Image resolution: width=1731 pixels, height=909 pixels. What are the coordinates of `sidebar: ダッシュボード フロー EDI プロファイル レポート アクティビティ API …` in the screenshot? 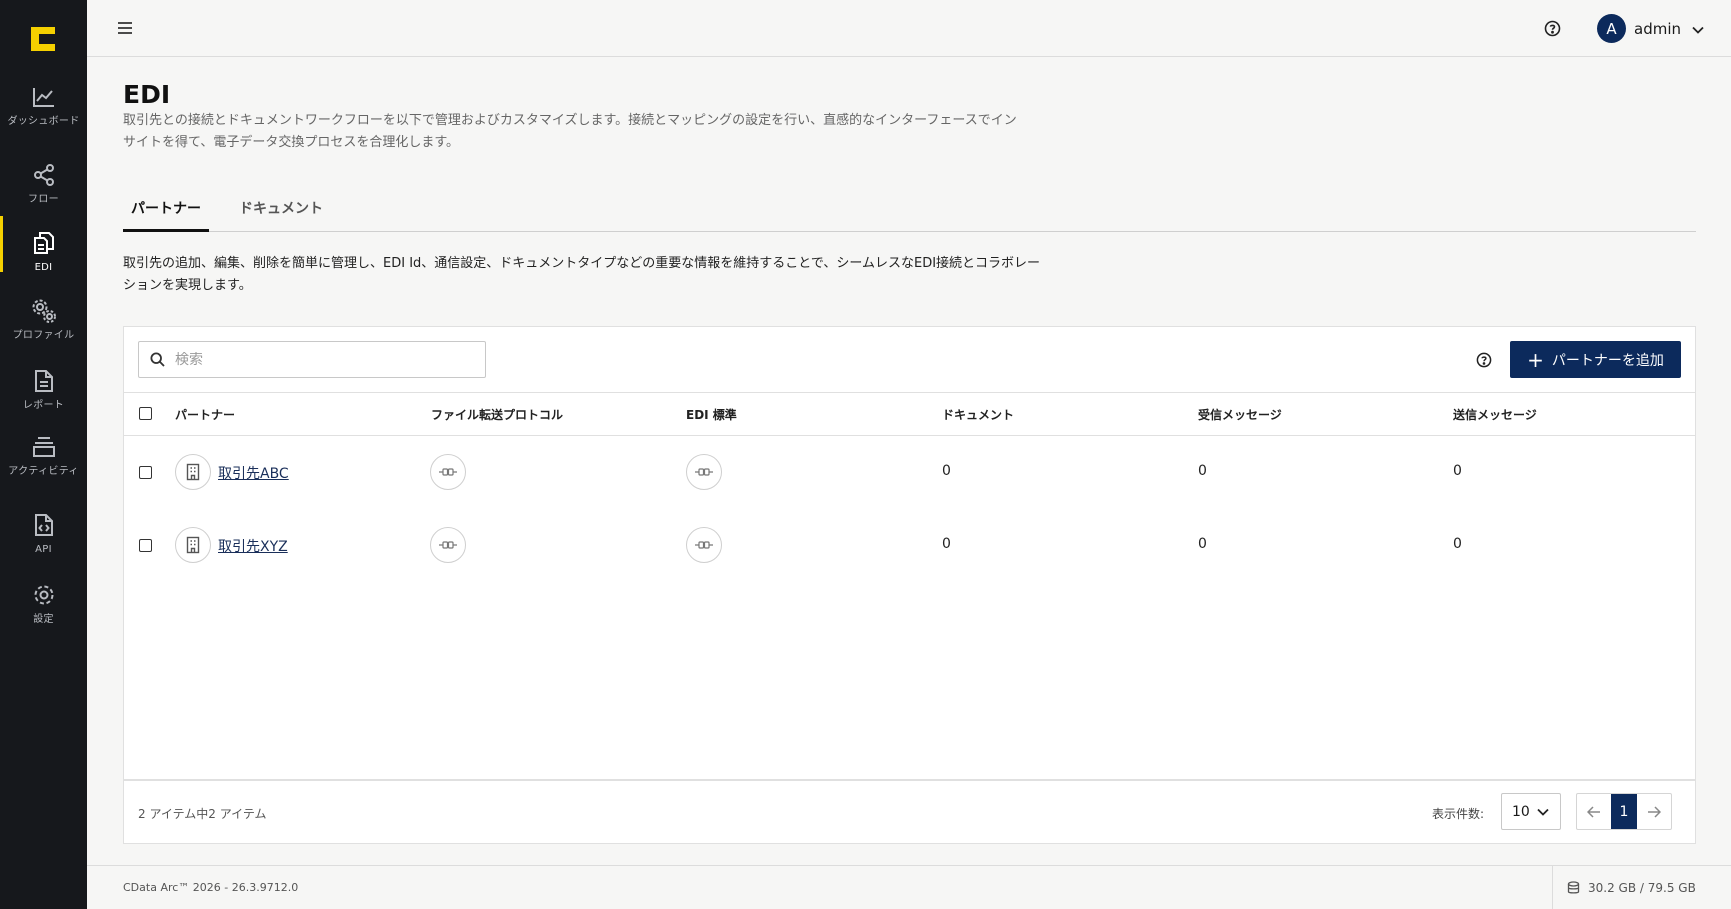 It's located at (43, 454).